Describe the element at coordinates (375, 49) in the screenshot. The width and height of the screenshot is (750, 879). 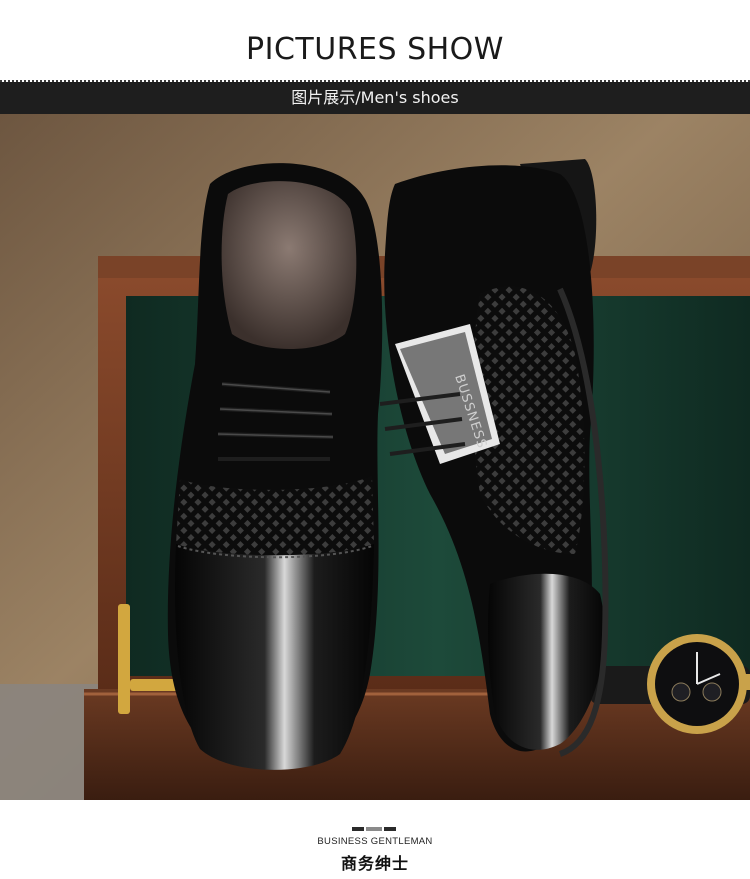
I see `page-title: PICTURES SHOW` at that location.